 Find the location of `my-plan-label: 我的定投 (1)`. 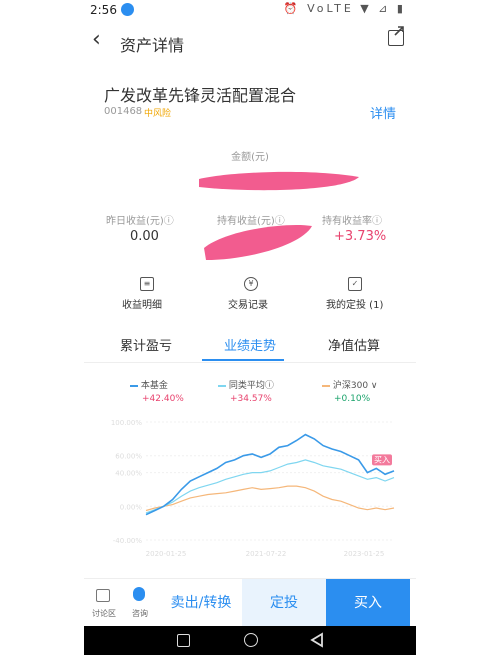

my-plan-label: 我的定投 (1) is located at coordinates (354, 303).